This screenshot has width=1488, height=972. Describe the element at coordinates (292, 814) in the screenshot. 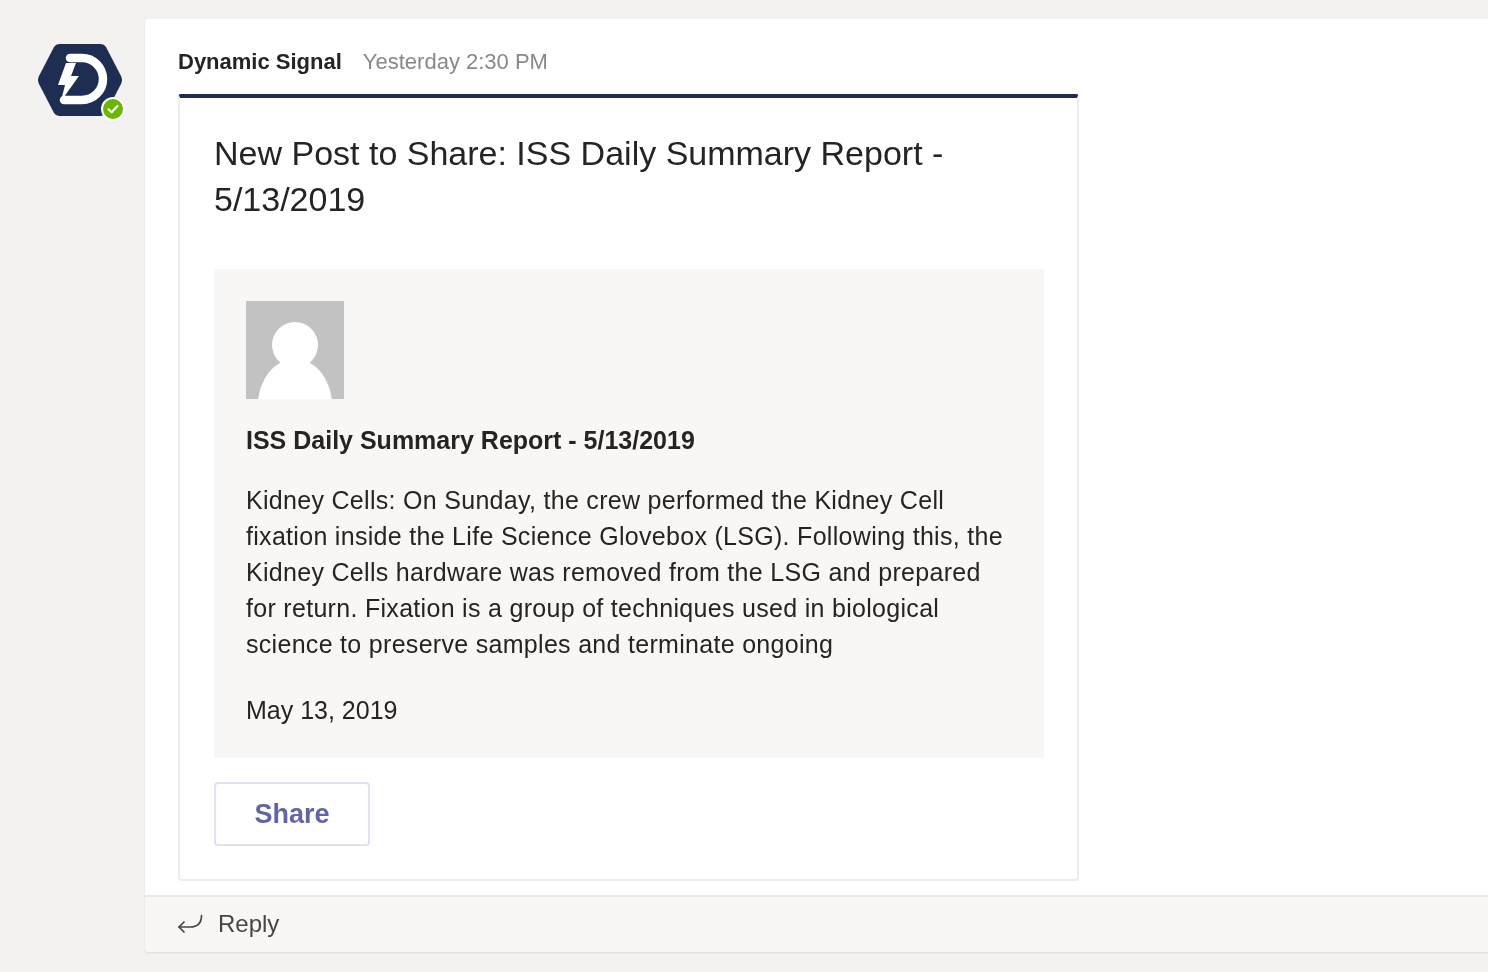

I see `action-button: Share` at that location.